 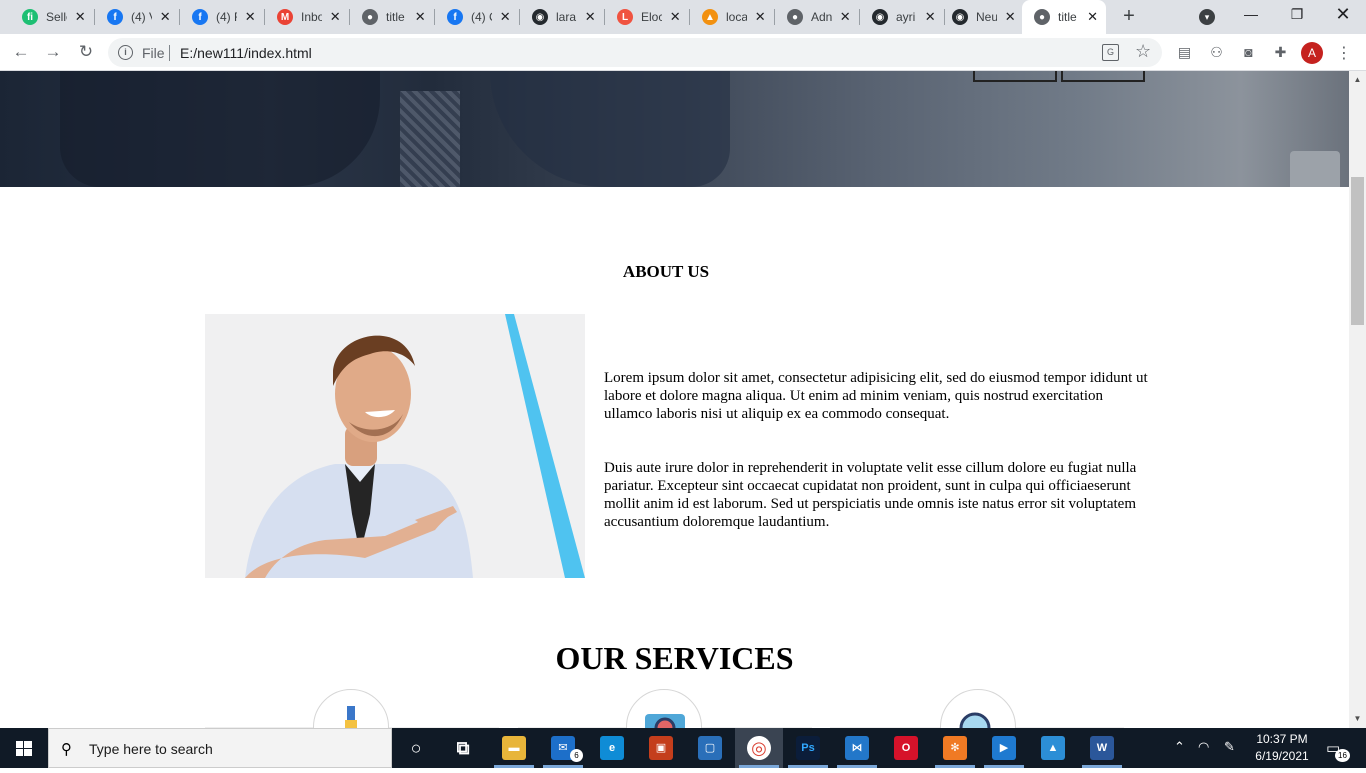 What do you see at coordinates (463, 748) in the screenshot?
I see `task-view-icon: ⧉` at bounding box center [463, 748].